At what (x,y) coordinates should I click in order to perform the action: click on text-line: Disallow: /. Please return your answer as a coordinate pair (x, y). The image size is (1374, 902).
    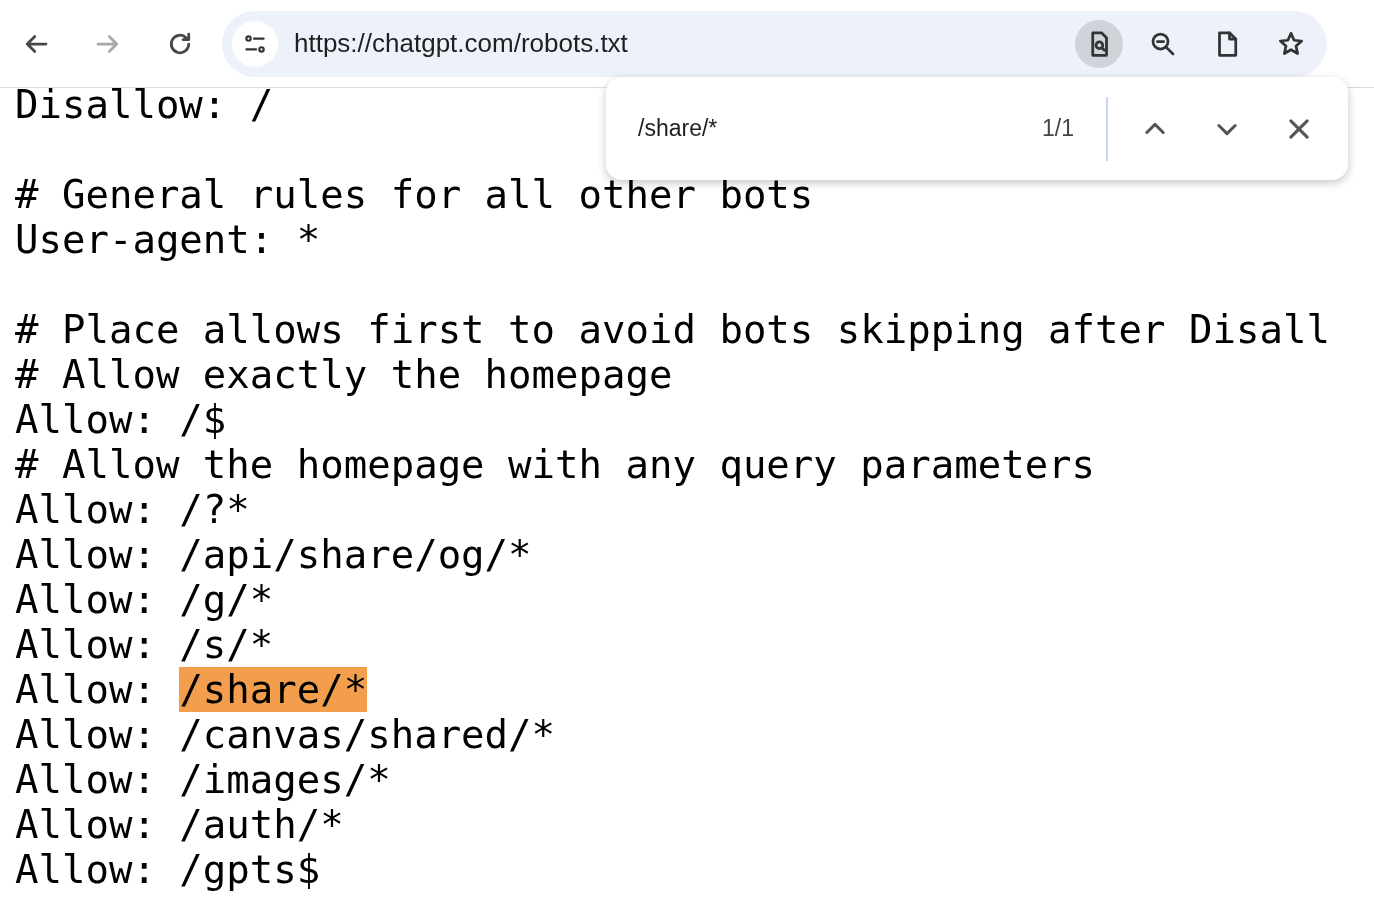
    Looking at the image, I should click on (144, 104).